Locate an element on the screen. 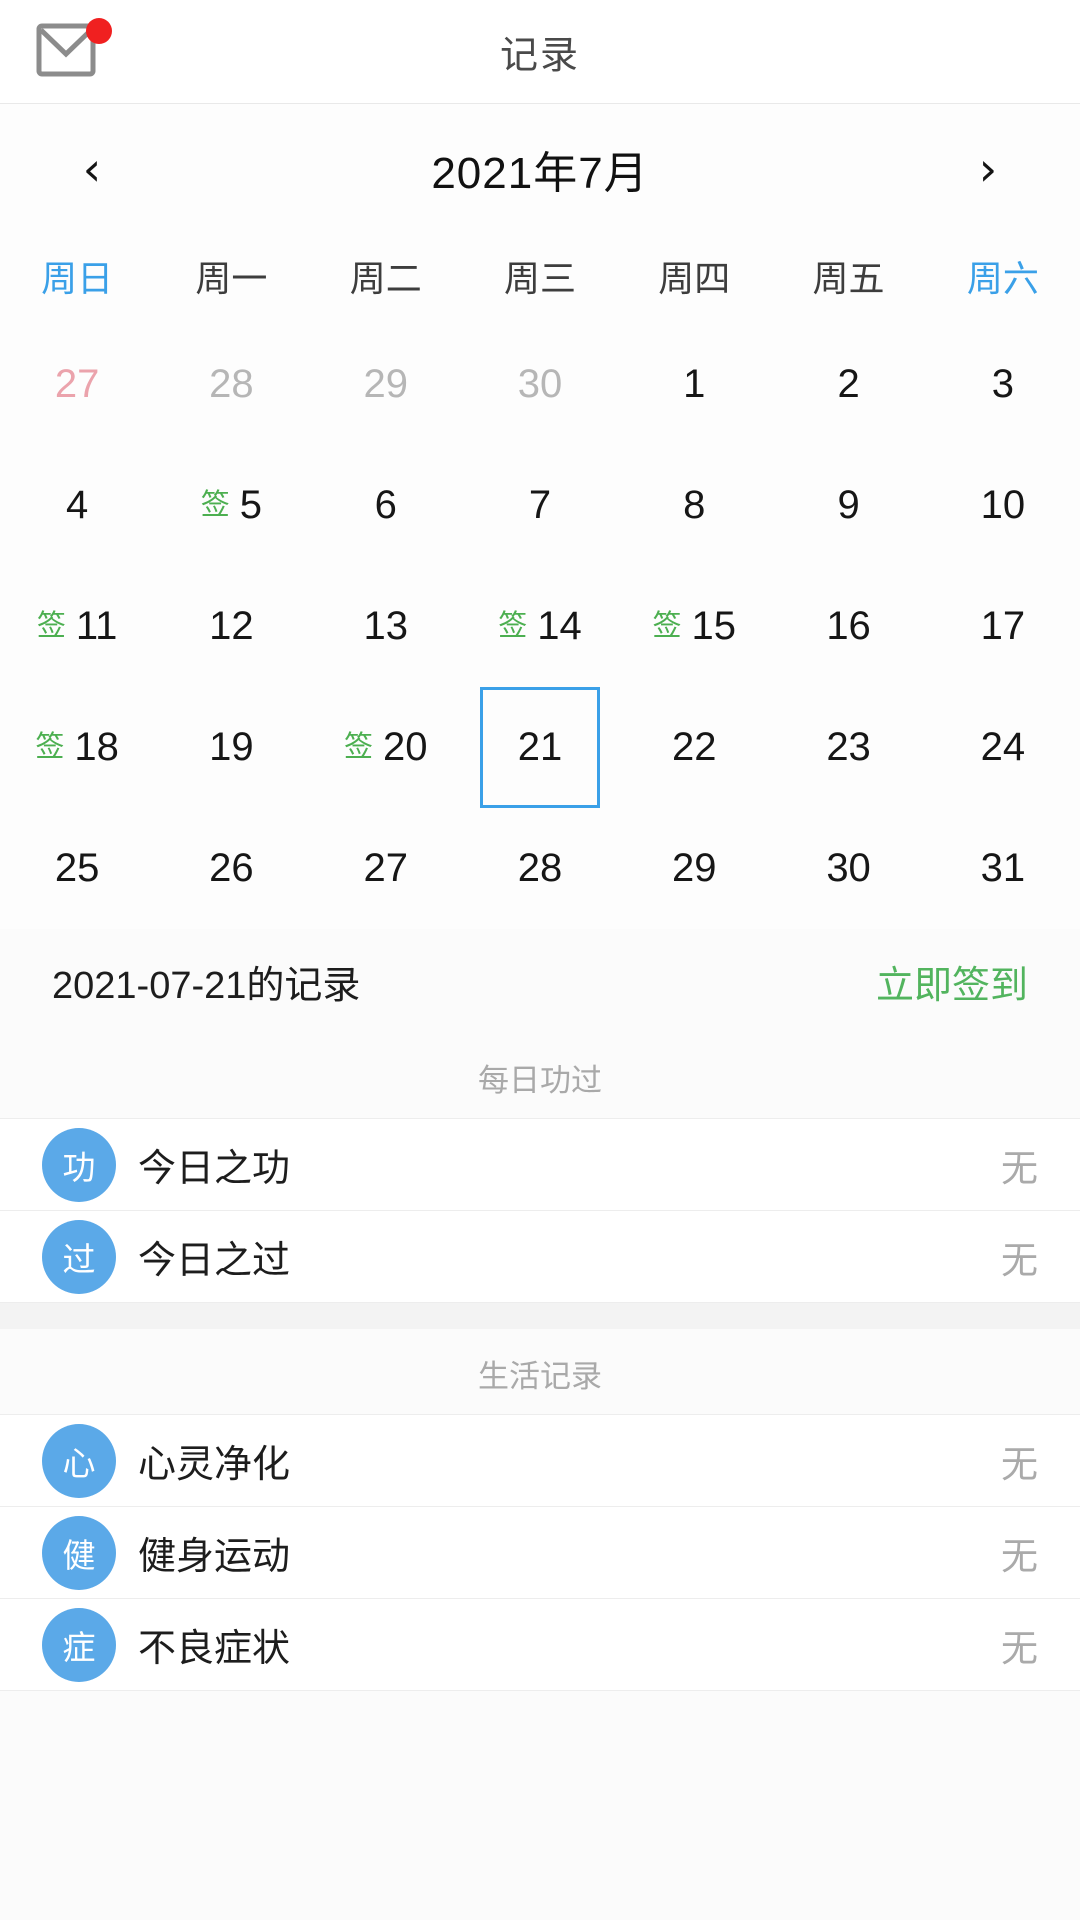  calendar-day: 31 is located at coordinates (1003, 868).